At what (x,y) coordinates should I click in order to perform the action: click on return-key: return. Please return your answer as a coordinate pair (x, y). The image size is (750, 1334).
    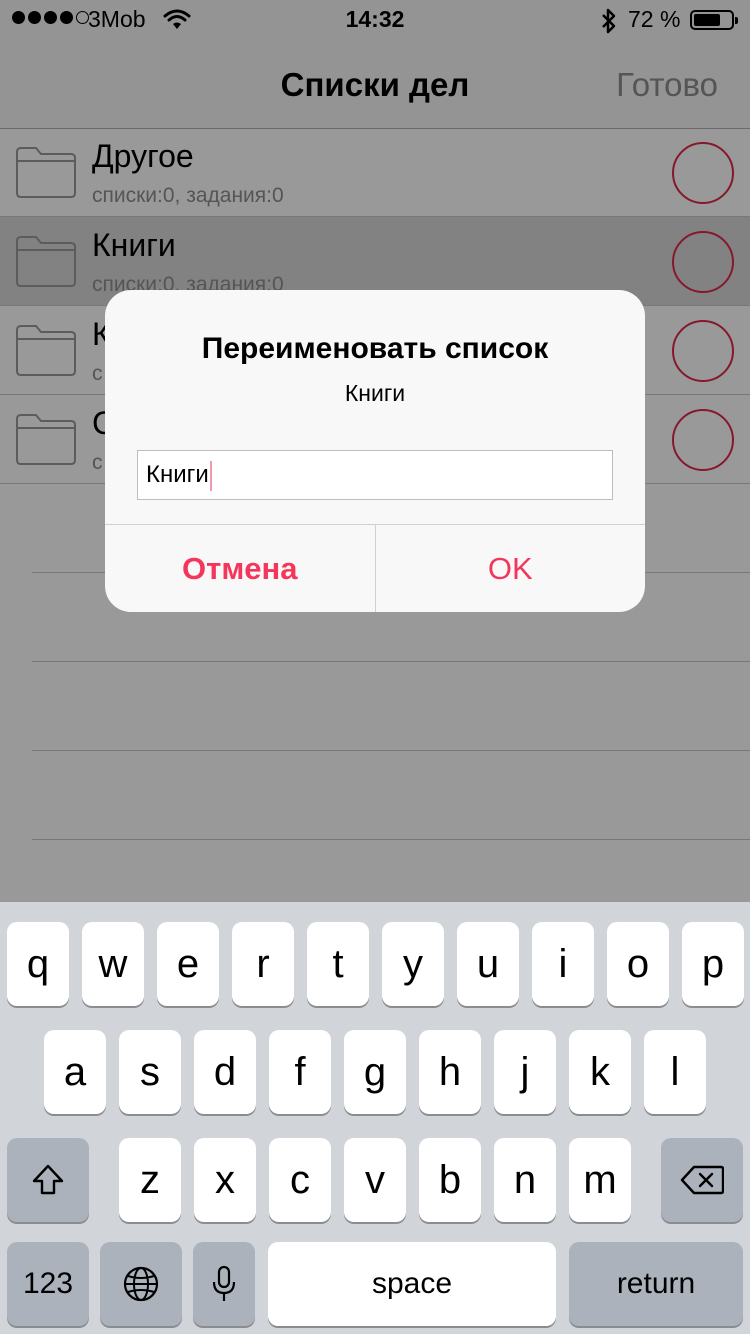
    Looking at the image, I should click on (656, 1284).